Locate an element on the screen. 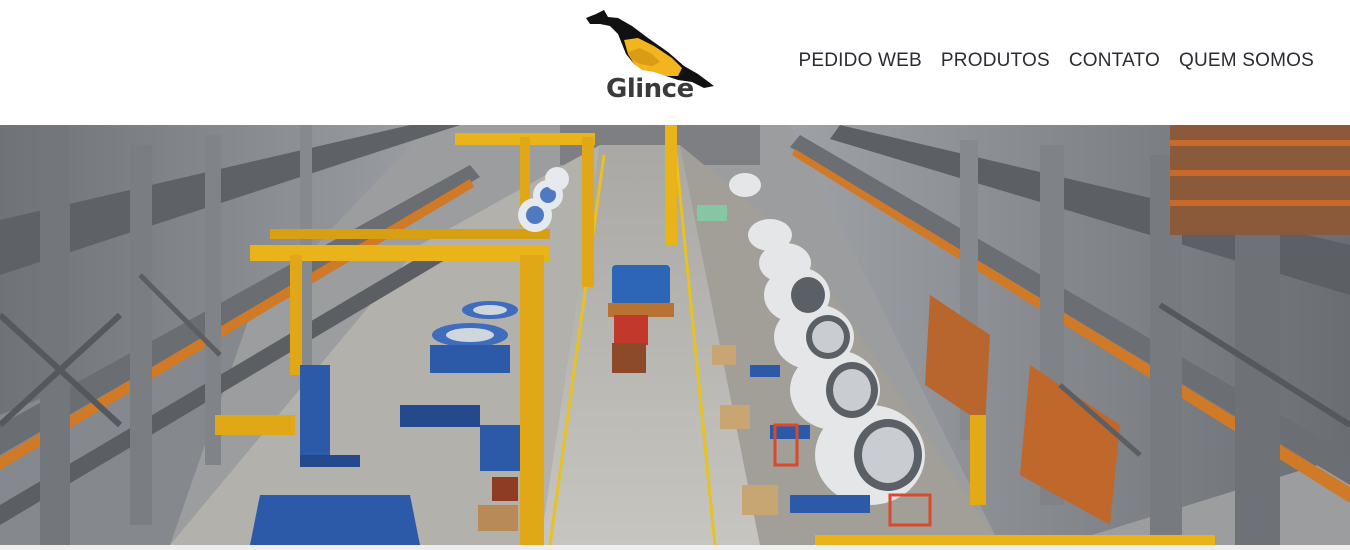 The image size is (1350, 550). nav-item-pedido-web: PEDIDO WEB is located at coordinates (860, 61).